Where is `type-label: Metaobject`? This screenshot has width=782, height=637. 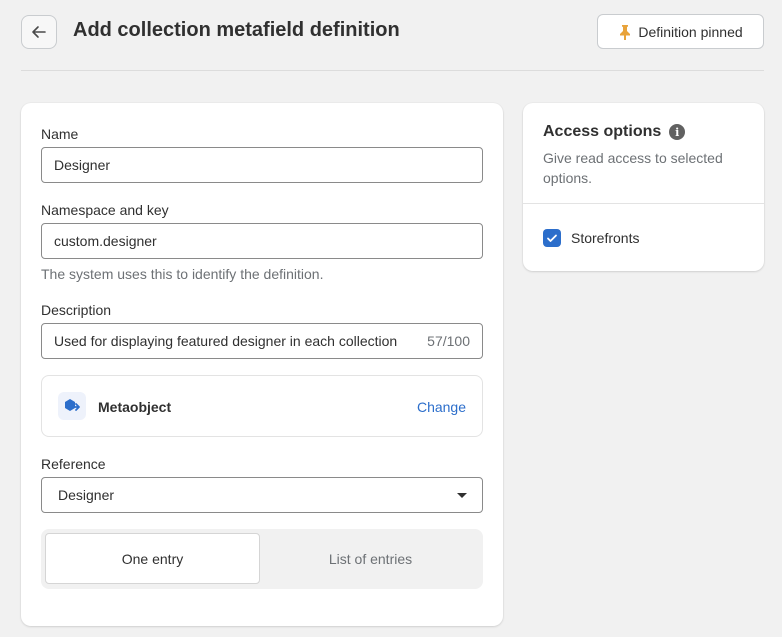 type-label: Metaobject is located at coordinates (135, 407).